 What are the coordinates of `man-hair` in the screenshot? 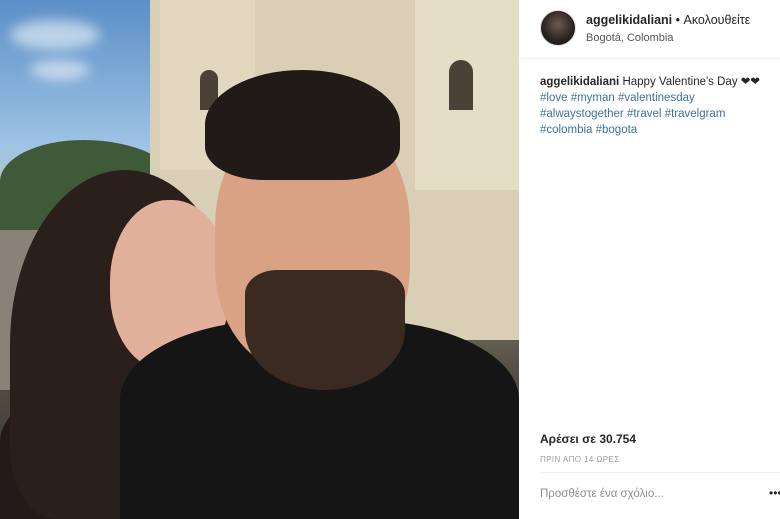 It's located at (302, 125).